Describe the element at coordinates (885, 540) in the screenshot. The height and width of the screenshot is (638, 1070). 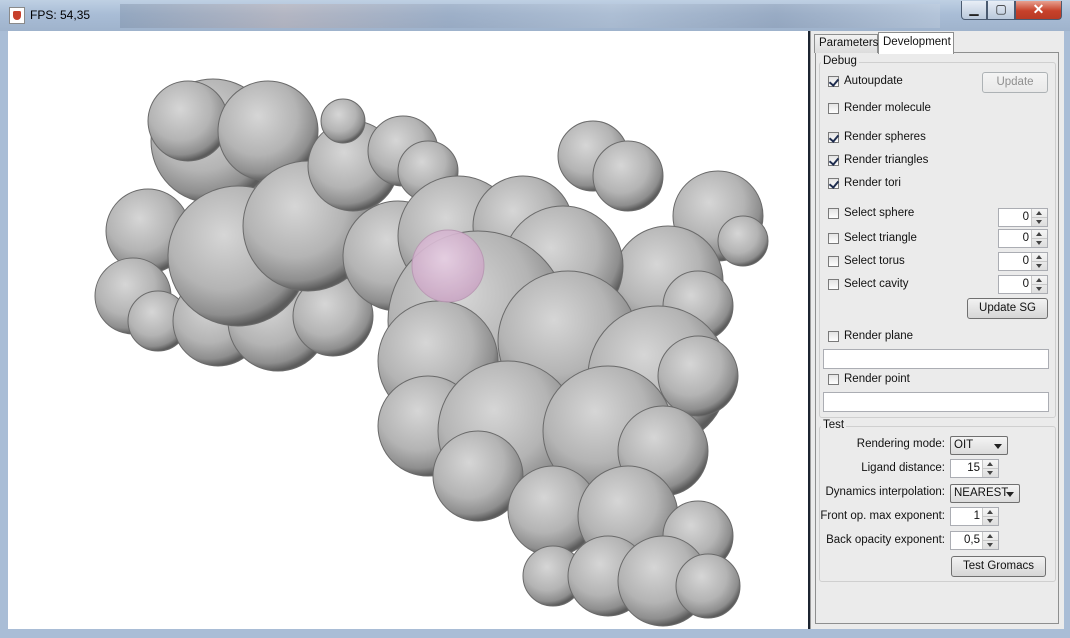
I see `back-opacity-exponent-label: Back opacity exponent:` at that location.